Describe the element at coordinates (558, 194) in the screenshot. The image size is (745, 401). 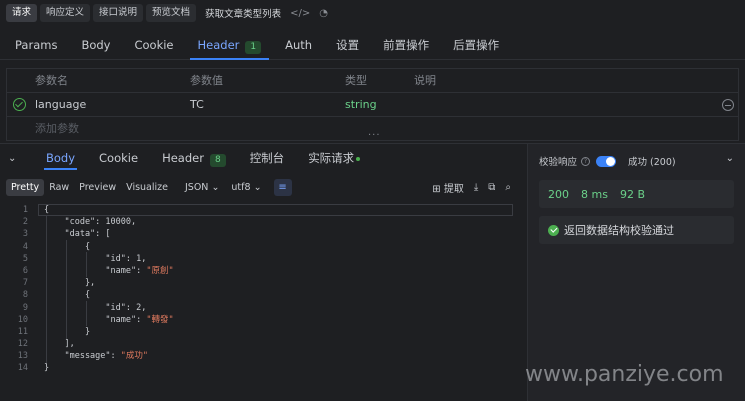
I see `status-code: 200` at that location.